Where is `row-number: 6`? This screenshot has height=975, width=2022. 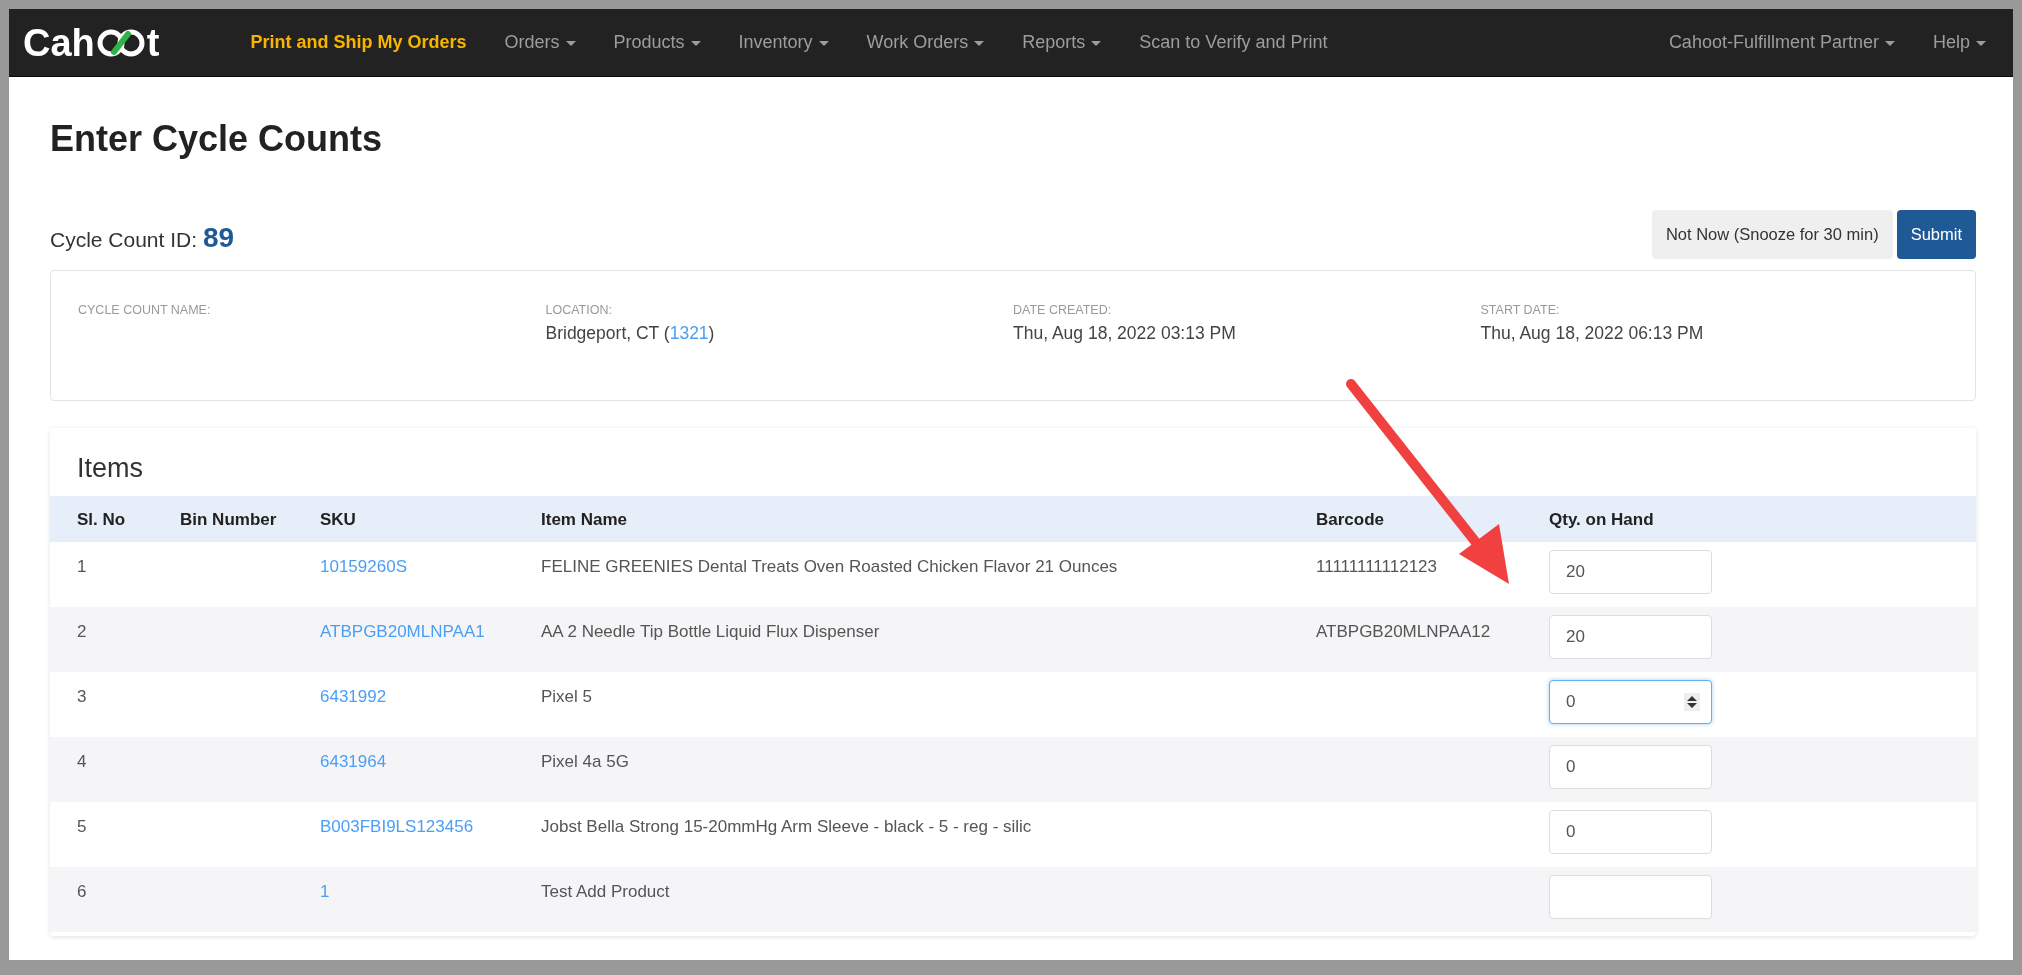 row-number: 6 is located at coordinates (82, 892).